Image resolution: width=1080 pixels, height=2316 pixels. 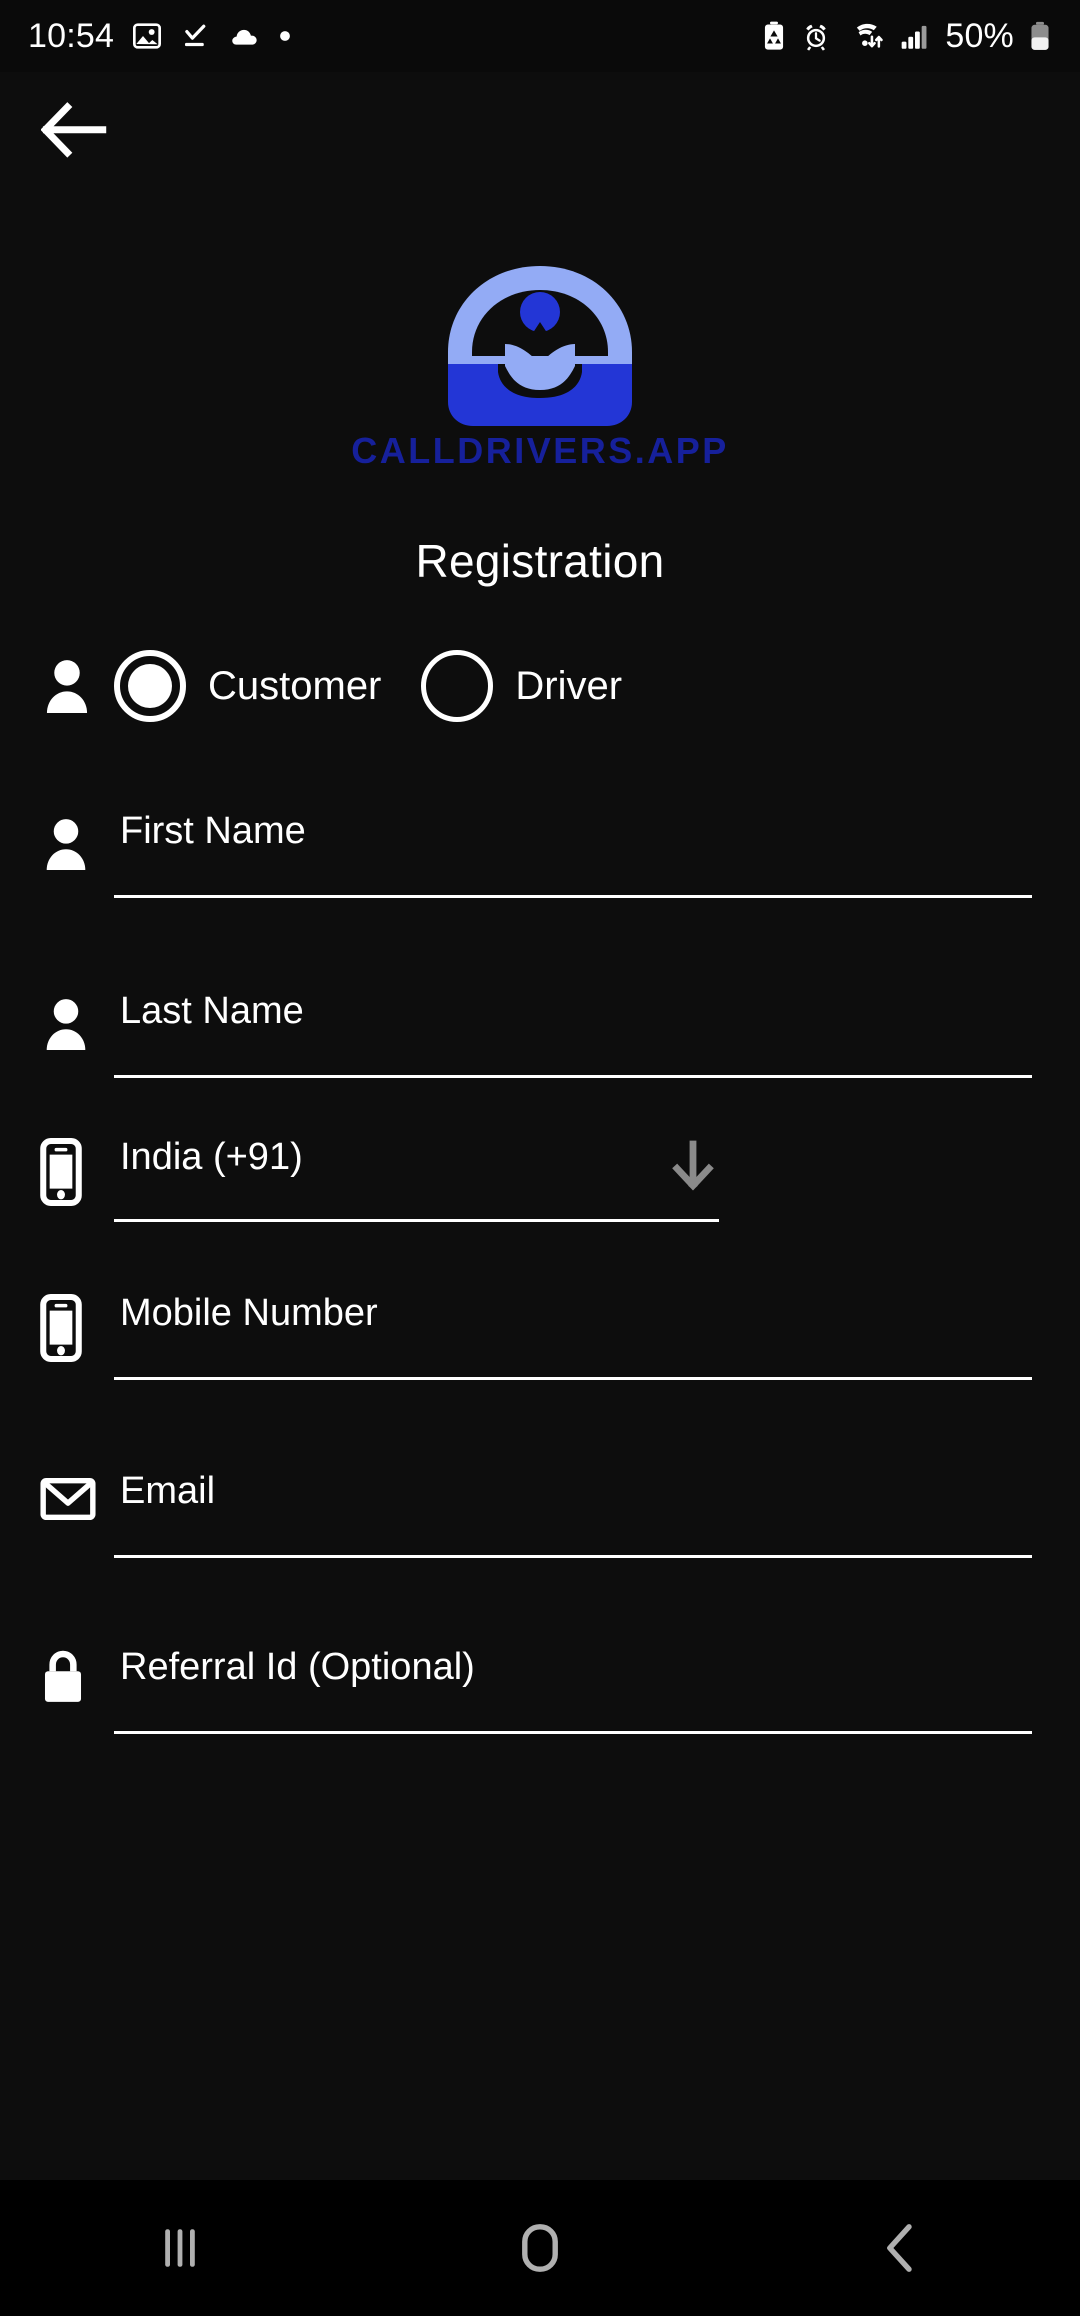 I want to click on image-icon, so click(x=147, y=36).